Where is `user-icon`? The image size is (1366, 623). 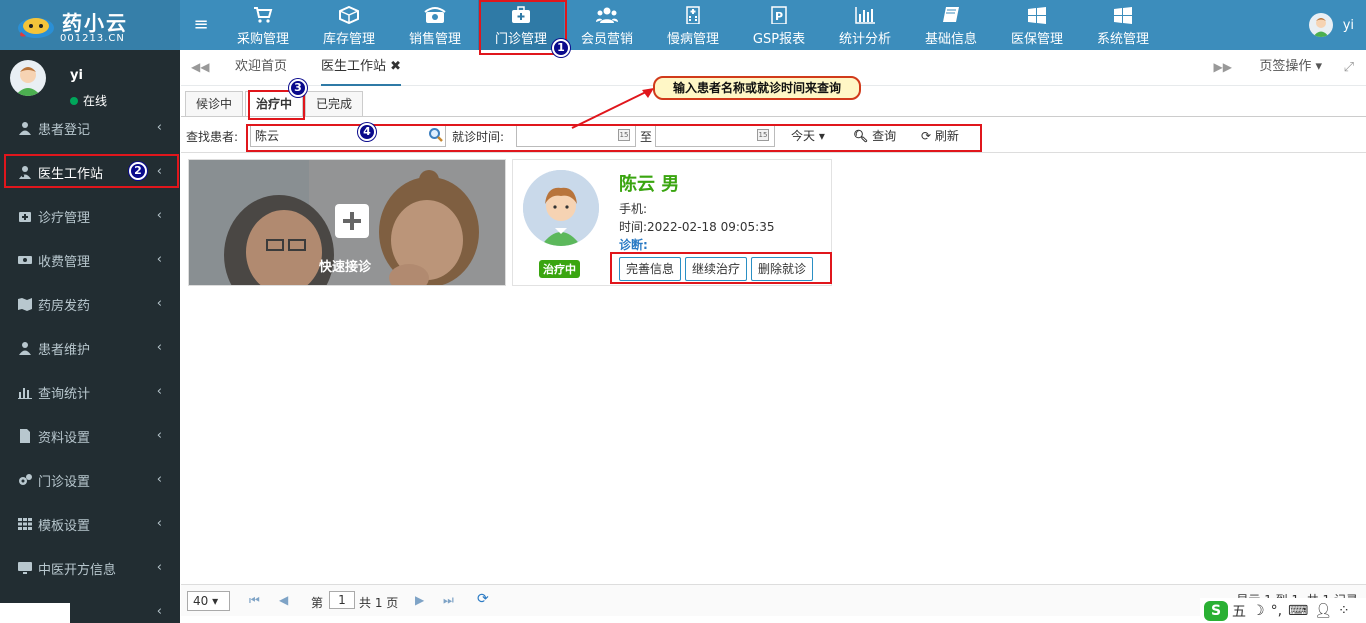
user-icon is located at coordinates (25, 348).